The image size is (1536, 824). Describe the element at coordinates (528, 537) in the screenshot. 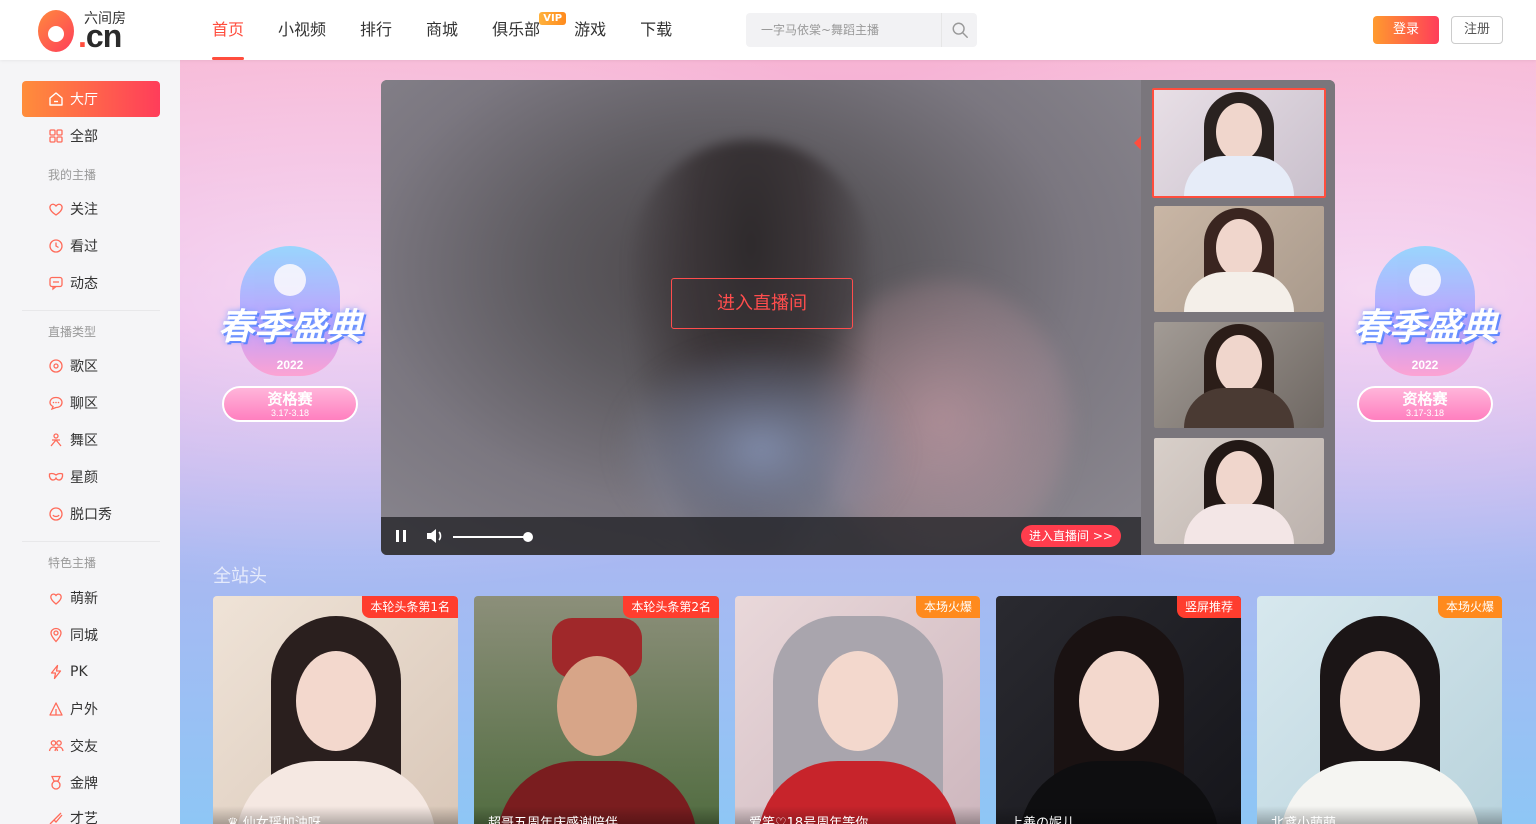

I see `volume-slider-knob` at that location.